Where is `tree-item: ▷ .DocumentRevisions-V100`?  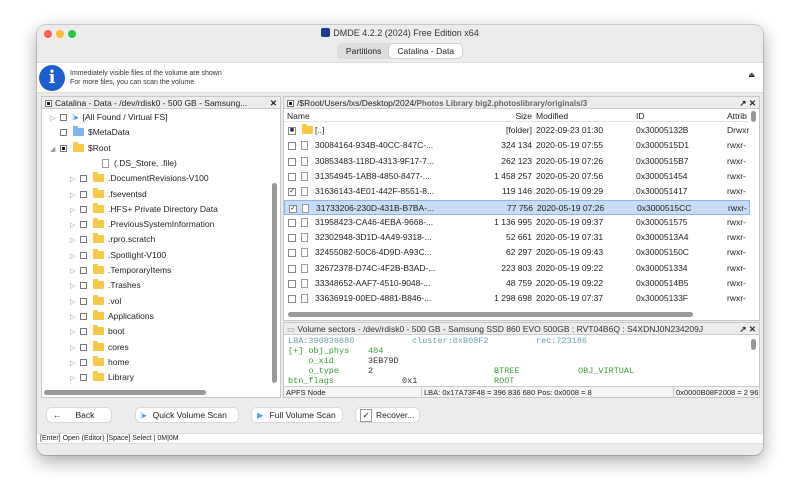
tree-item: ▷ .DocumentRevisions-V100 is located at coordinates (139, 178).